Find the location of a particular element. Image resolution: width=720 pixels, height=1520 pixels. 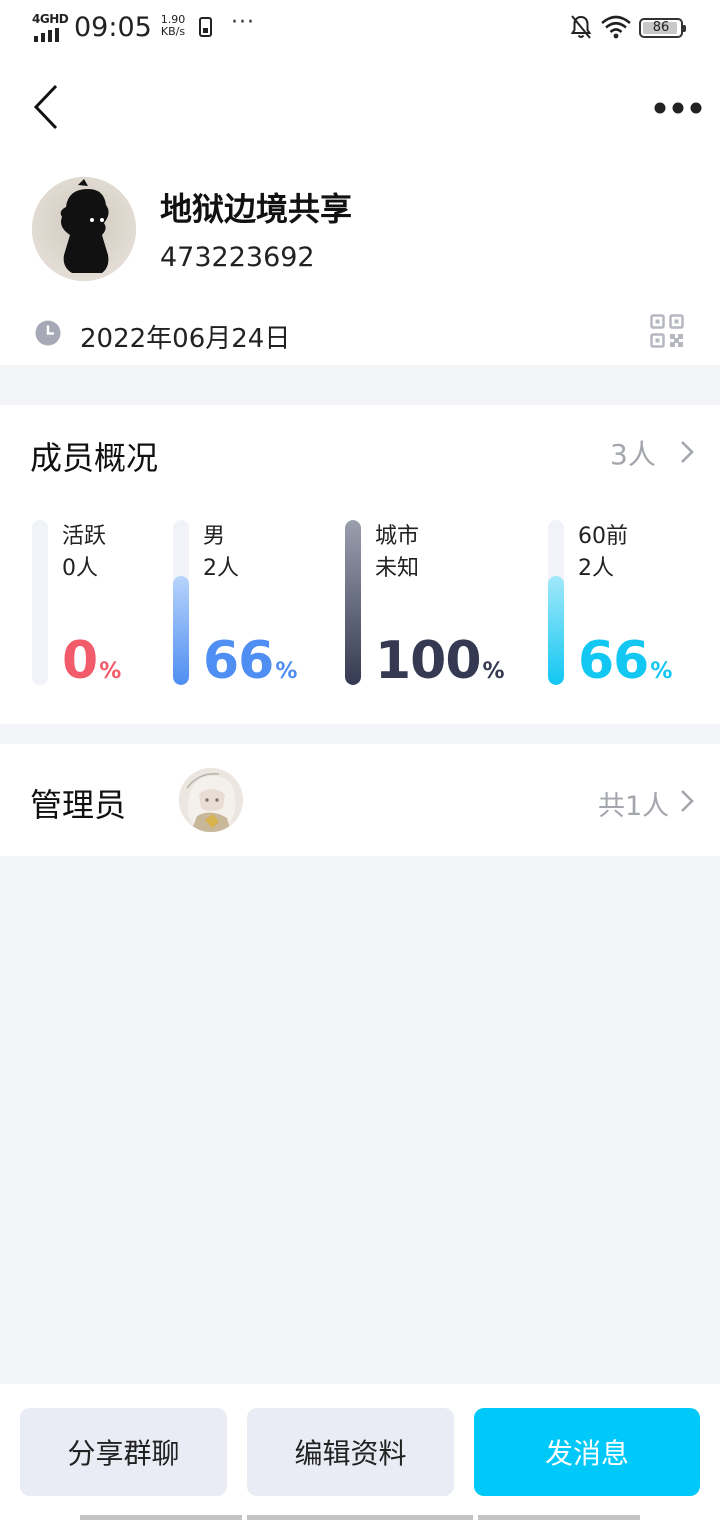

admin-section: 管理员 共1人 is located at coordinates (360, 800).